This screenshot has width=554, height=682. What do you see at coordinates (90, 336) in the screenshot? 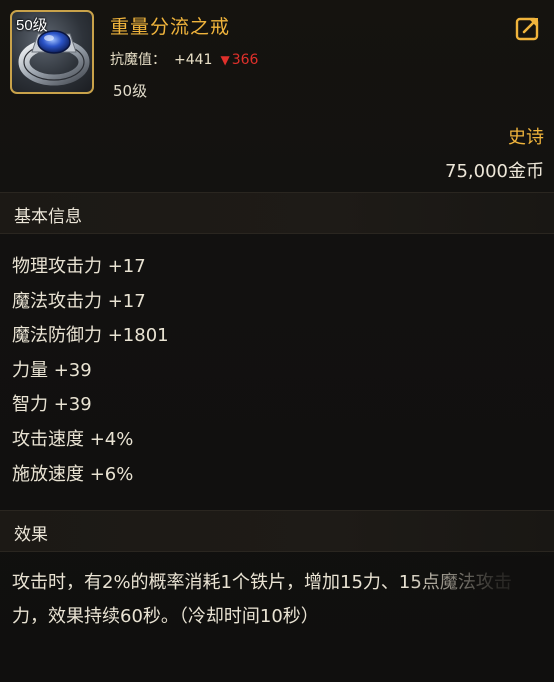
I see `stat-row: 魔法防御力 +1801` at bounding box center [90, 336].